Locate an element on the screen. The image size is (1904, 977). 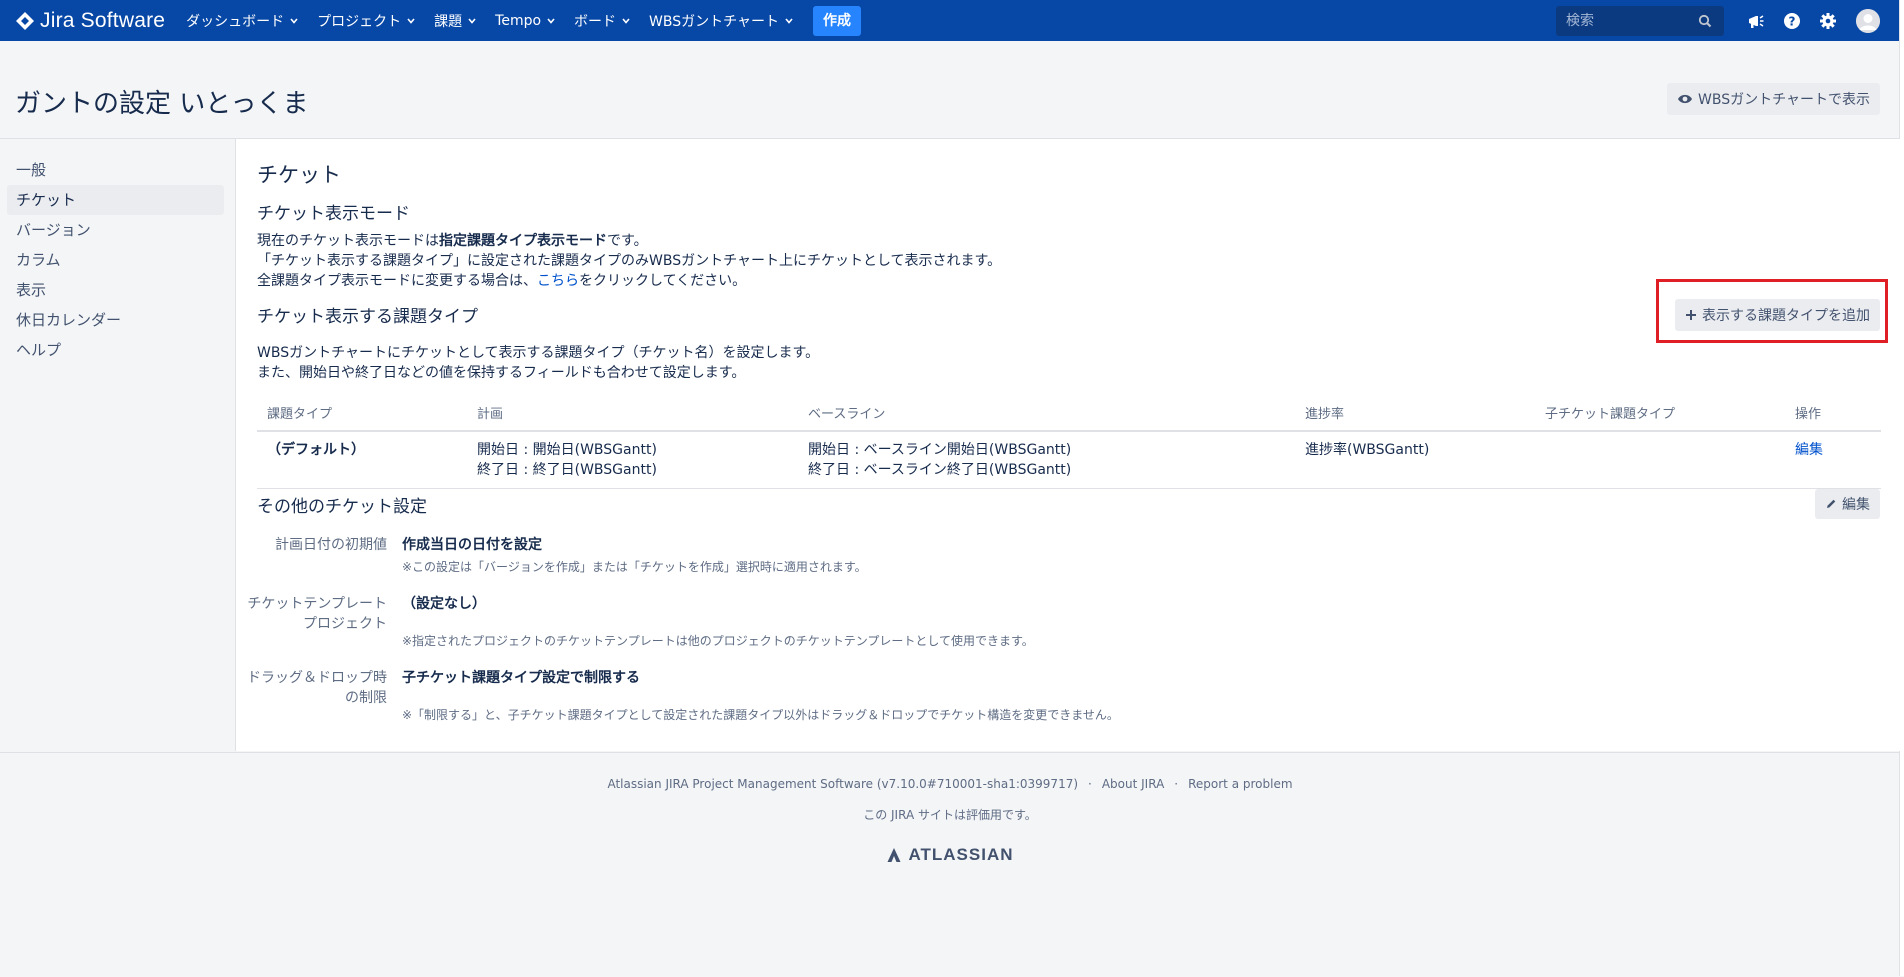
setting-note: ※この設定は「バージョンを作成」または「チケットを作成」選択時に適用されます。 is located at coordinates (634, 567).